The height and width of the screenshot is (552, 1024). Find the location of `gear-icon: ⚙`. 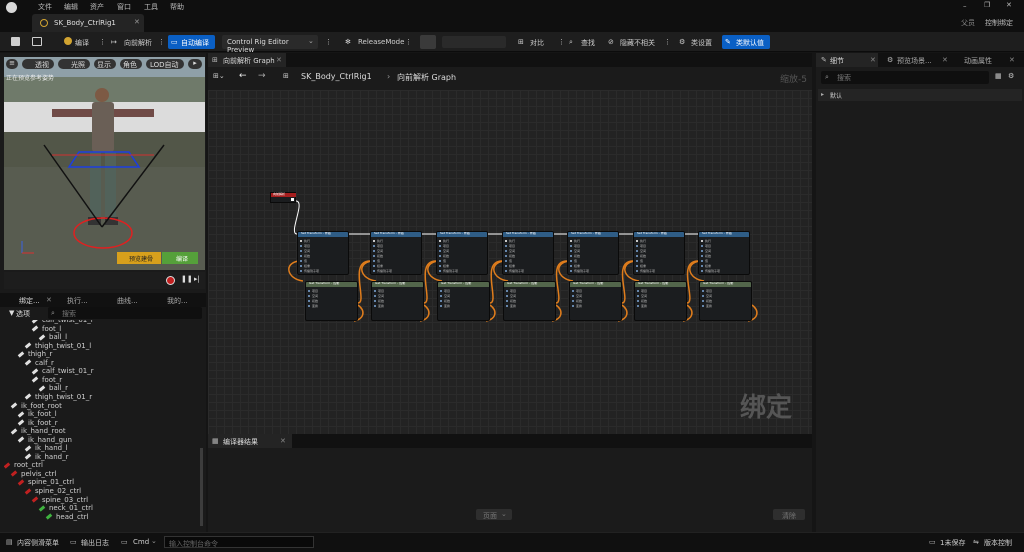

gear-icon: ⚙ is located at coordinates (1011, 76).